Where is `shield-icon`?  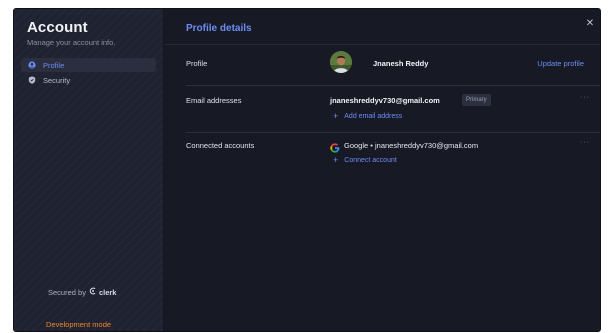
shield-icon is located at coordinates (32, 80).